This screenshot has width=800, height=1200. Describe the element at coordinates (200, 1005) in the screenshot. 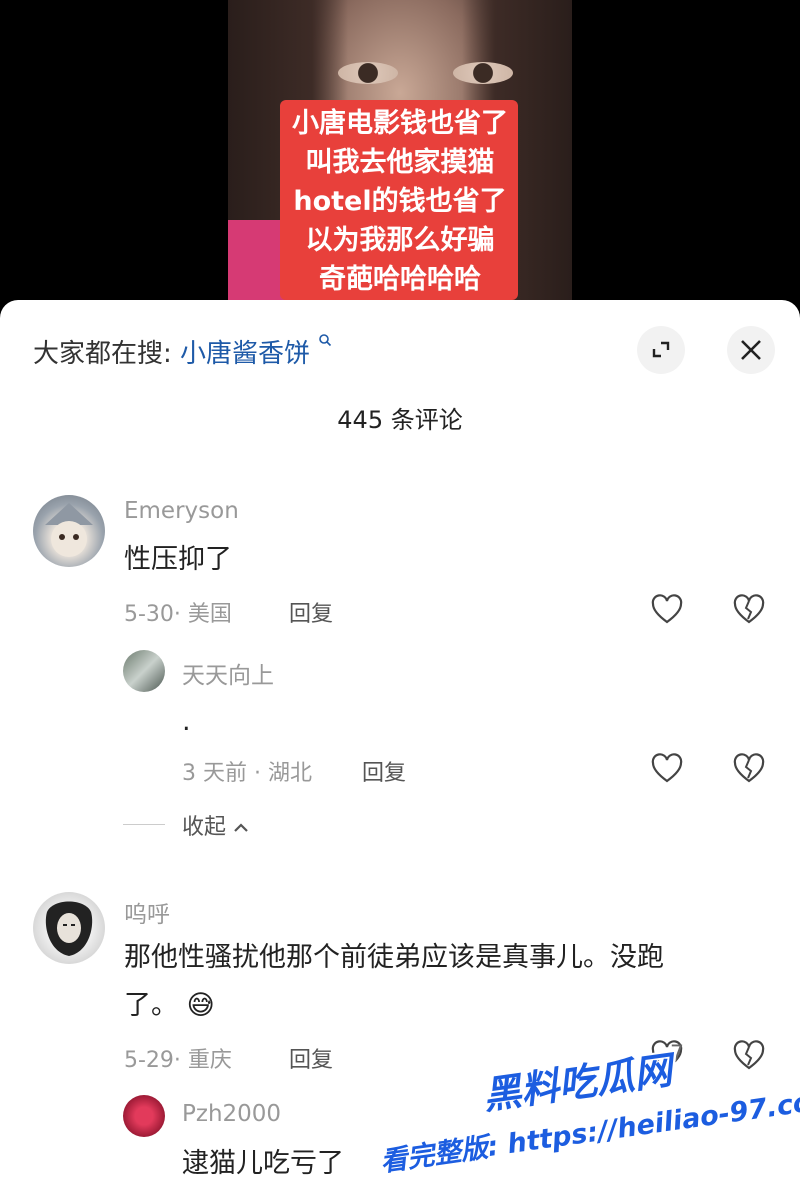

I see `emoji-sweat-smile-icon: 😅` at that location.